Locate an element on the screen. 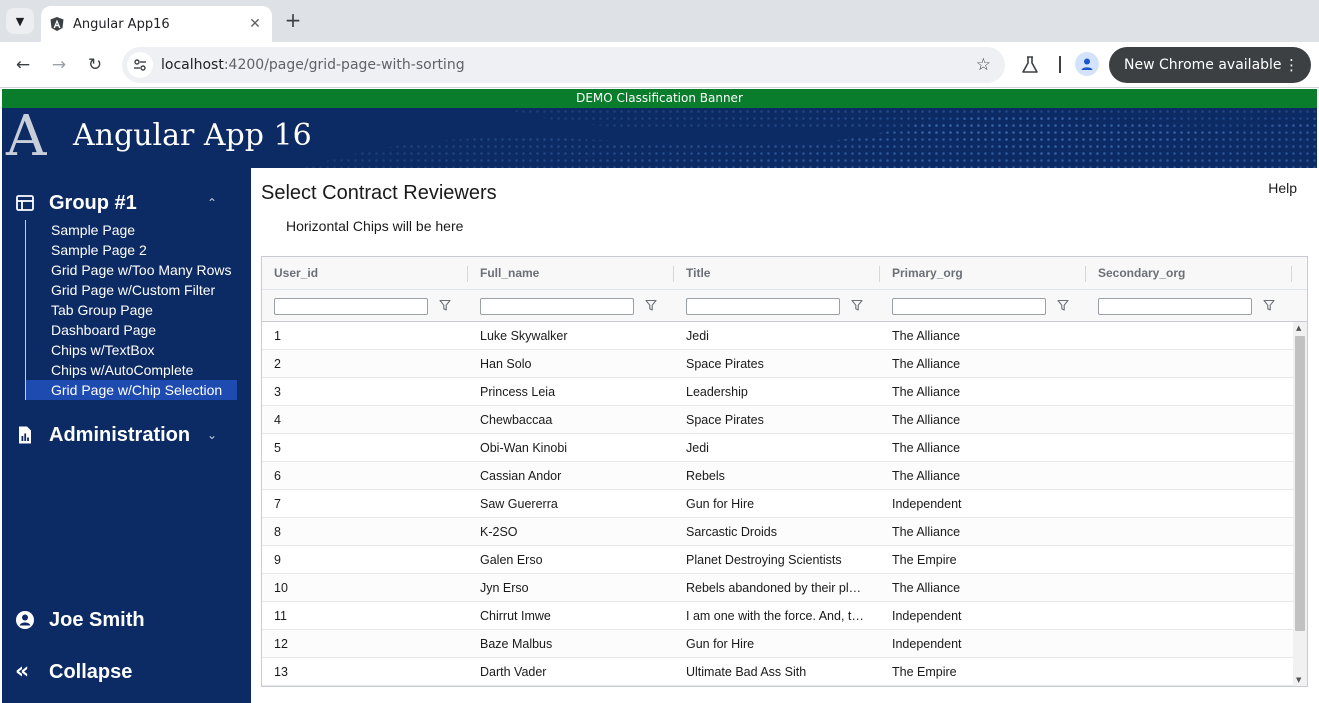  back-button: ← is located at coordinates (23, 65).